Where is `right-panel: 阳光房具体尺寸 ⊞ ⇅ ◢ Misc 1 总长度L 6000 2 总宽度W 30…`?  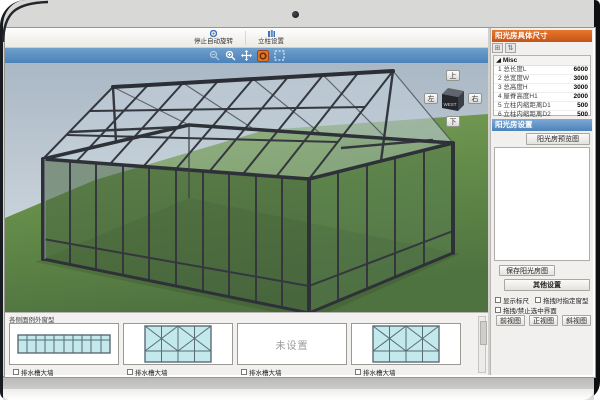 right-panel: 阳光房具体尺寸 ⊞ ⇅ ◢ Misc 1 总长度L 6000 2 总宽度W 30… is located at coordinates (541, 201).